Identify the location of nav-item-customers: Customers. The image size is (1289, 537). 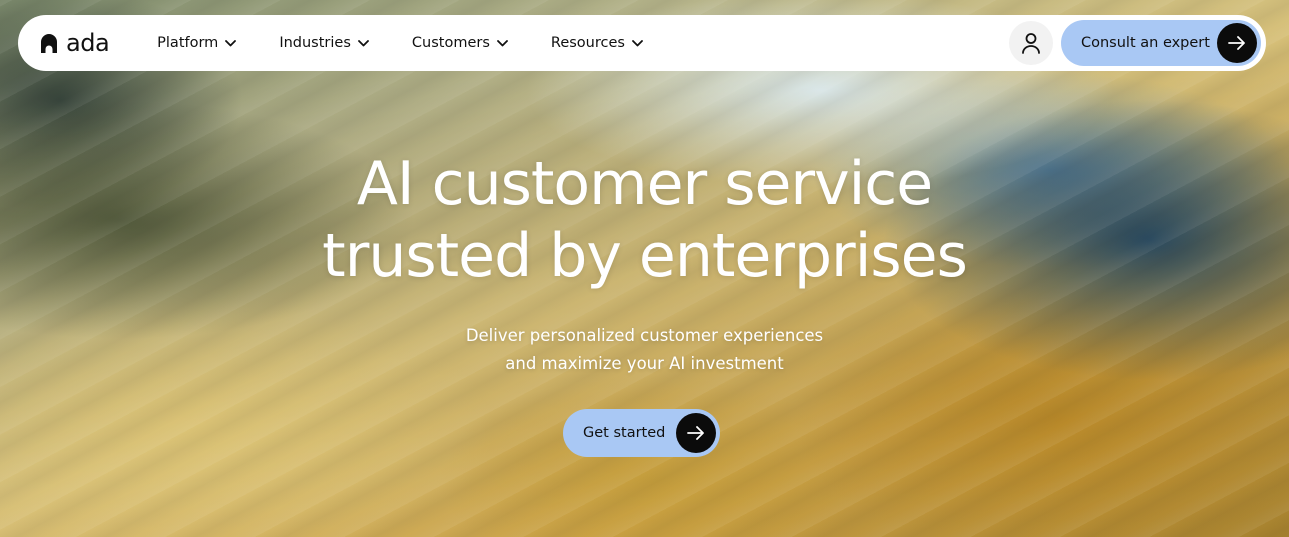
(460, 43).